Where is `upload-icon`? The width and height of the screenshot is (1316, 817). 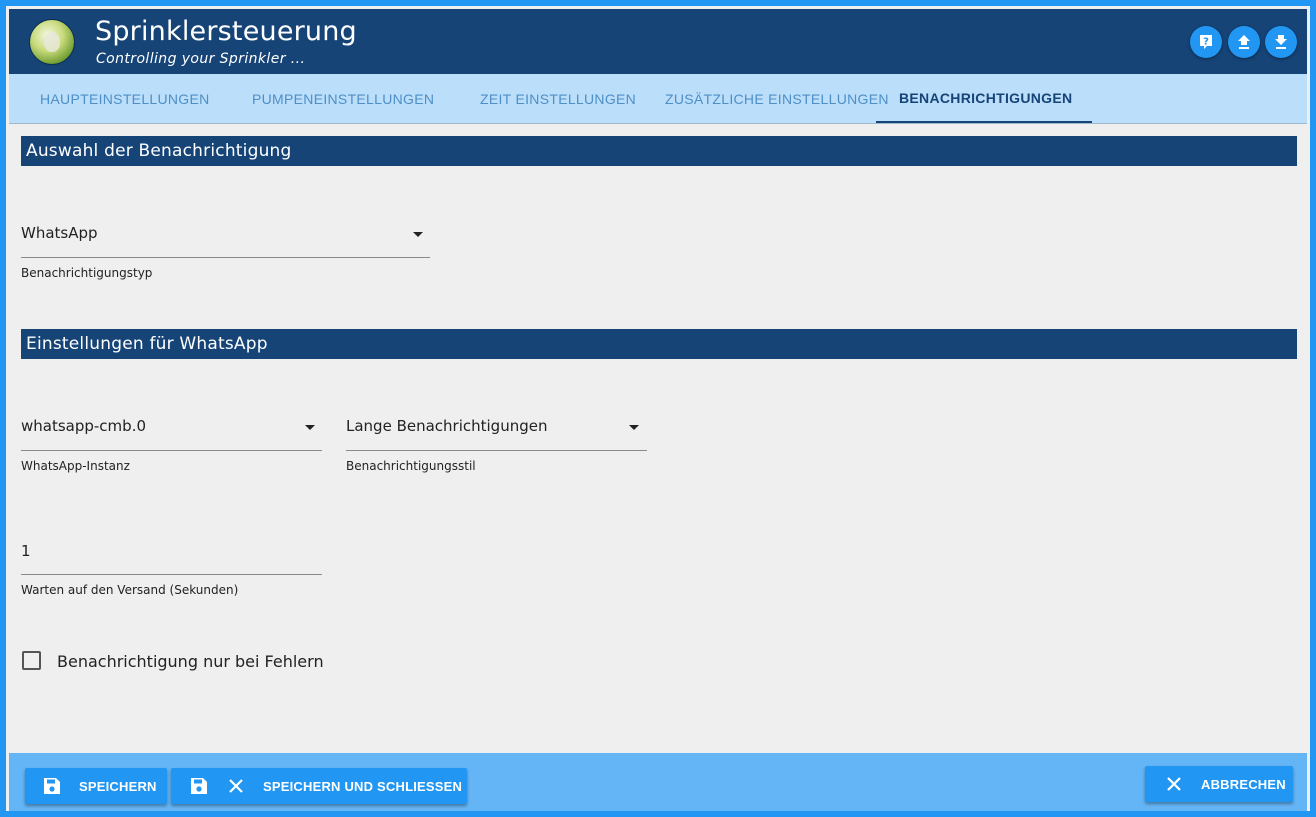 upload-icon is located at coordinates (1244, 42).